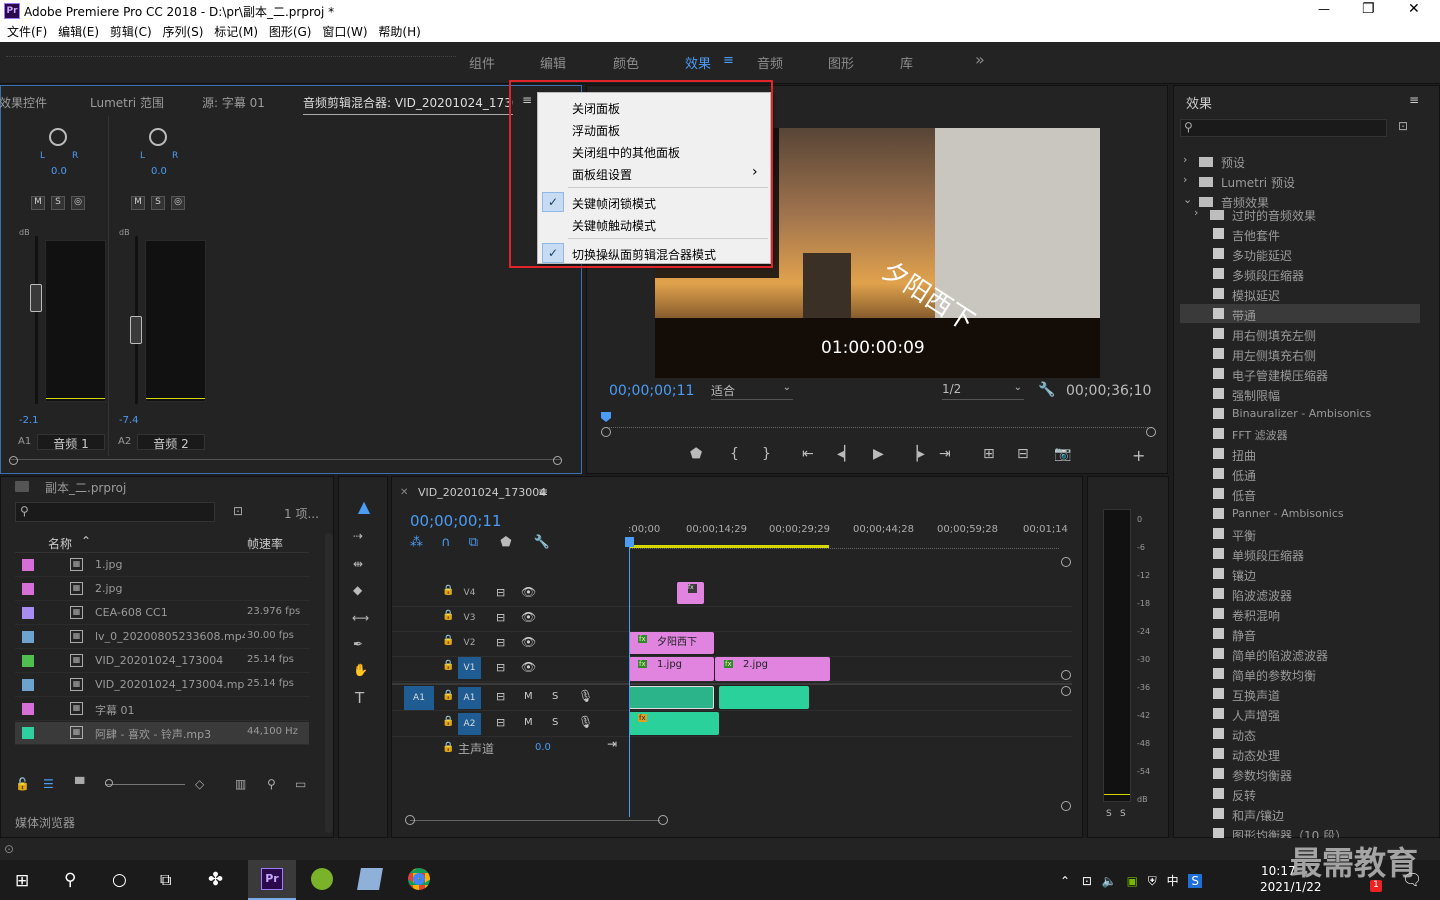 This screenshot has width=1440, height=900. Describe the element at coordinates (1274, 355) in the screenshot. I see `effect-item: 用左侧填充右侧` at that location.